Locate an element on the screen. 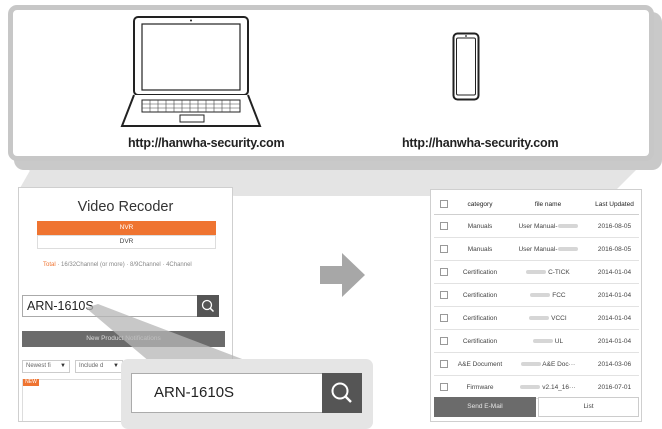 The width and height of the screenshot is (662, 429). col-last-updated: Last Updated is located at coordinates (614, 204).